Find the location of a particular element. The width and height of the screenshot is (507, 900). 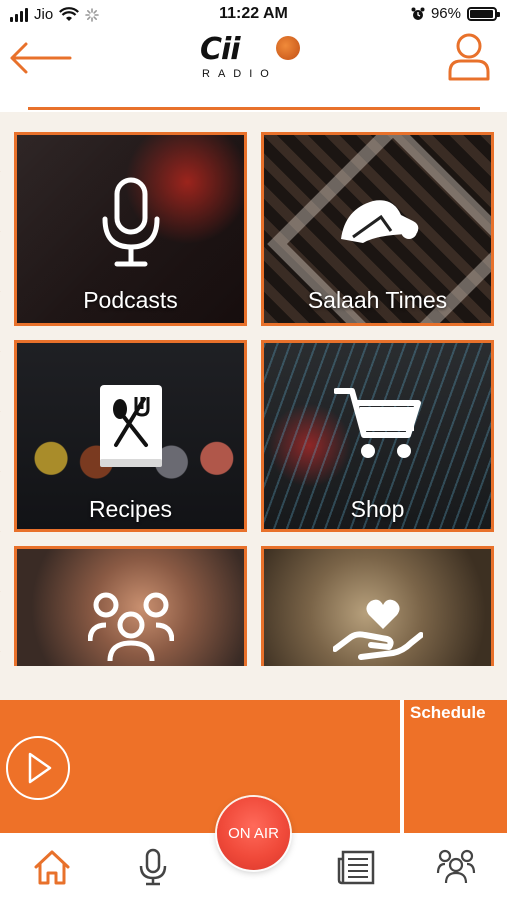

status-right: 96% is located at coordinates (455, 13).